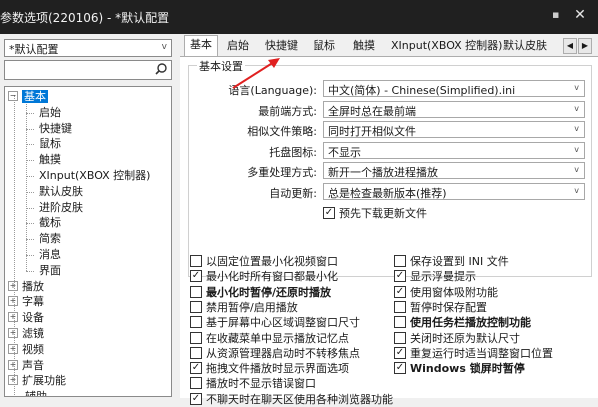  What do you see at coordinates (454, 109) in the screenshot?
I see `setting-select: 全屏时总在最前端 v` at bounding box center [454, 109].